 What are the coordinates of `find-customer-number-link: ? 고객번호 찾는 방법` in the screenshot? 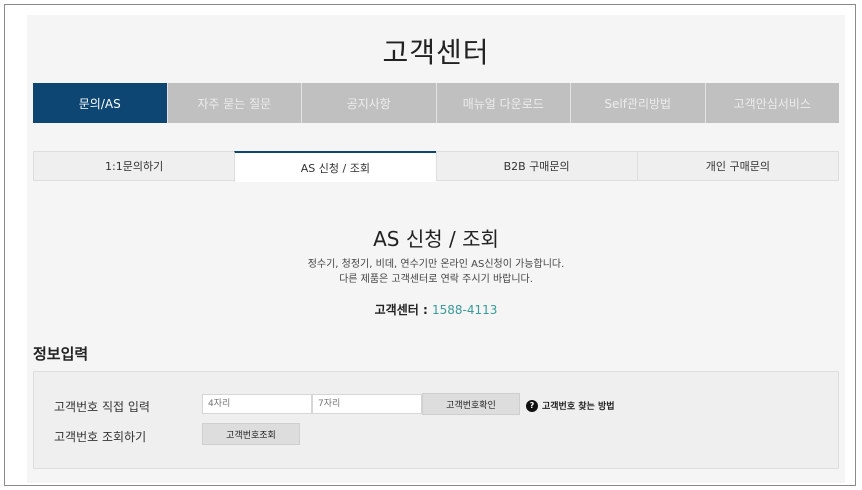 It's located at (570, 405).